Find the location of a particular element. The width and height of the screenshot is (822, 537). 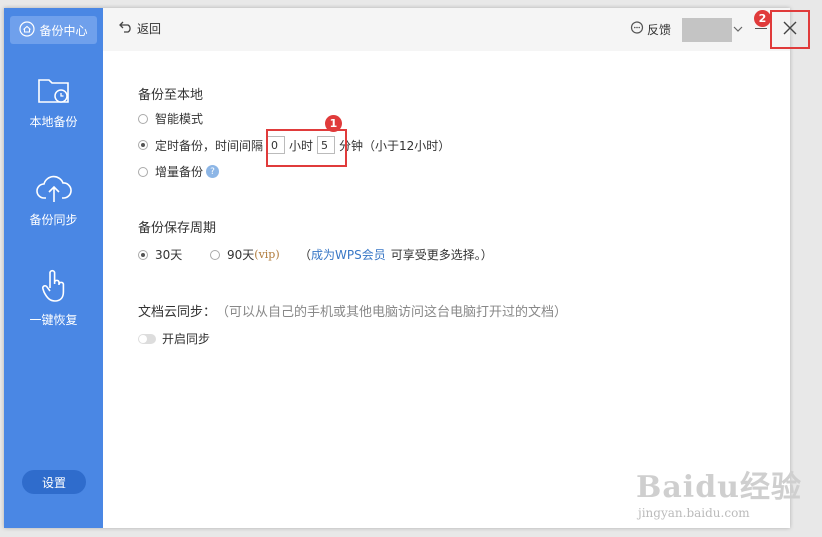

smart-mode-option: 智能模式 is located at coordinates (170, 118).